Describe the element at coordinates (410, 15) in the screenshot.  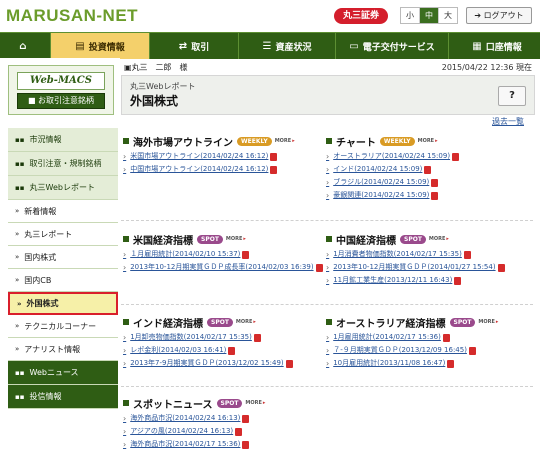
I see `font-size-small-button: 小` at that location.